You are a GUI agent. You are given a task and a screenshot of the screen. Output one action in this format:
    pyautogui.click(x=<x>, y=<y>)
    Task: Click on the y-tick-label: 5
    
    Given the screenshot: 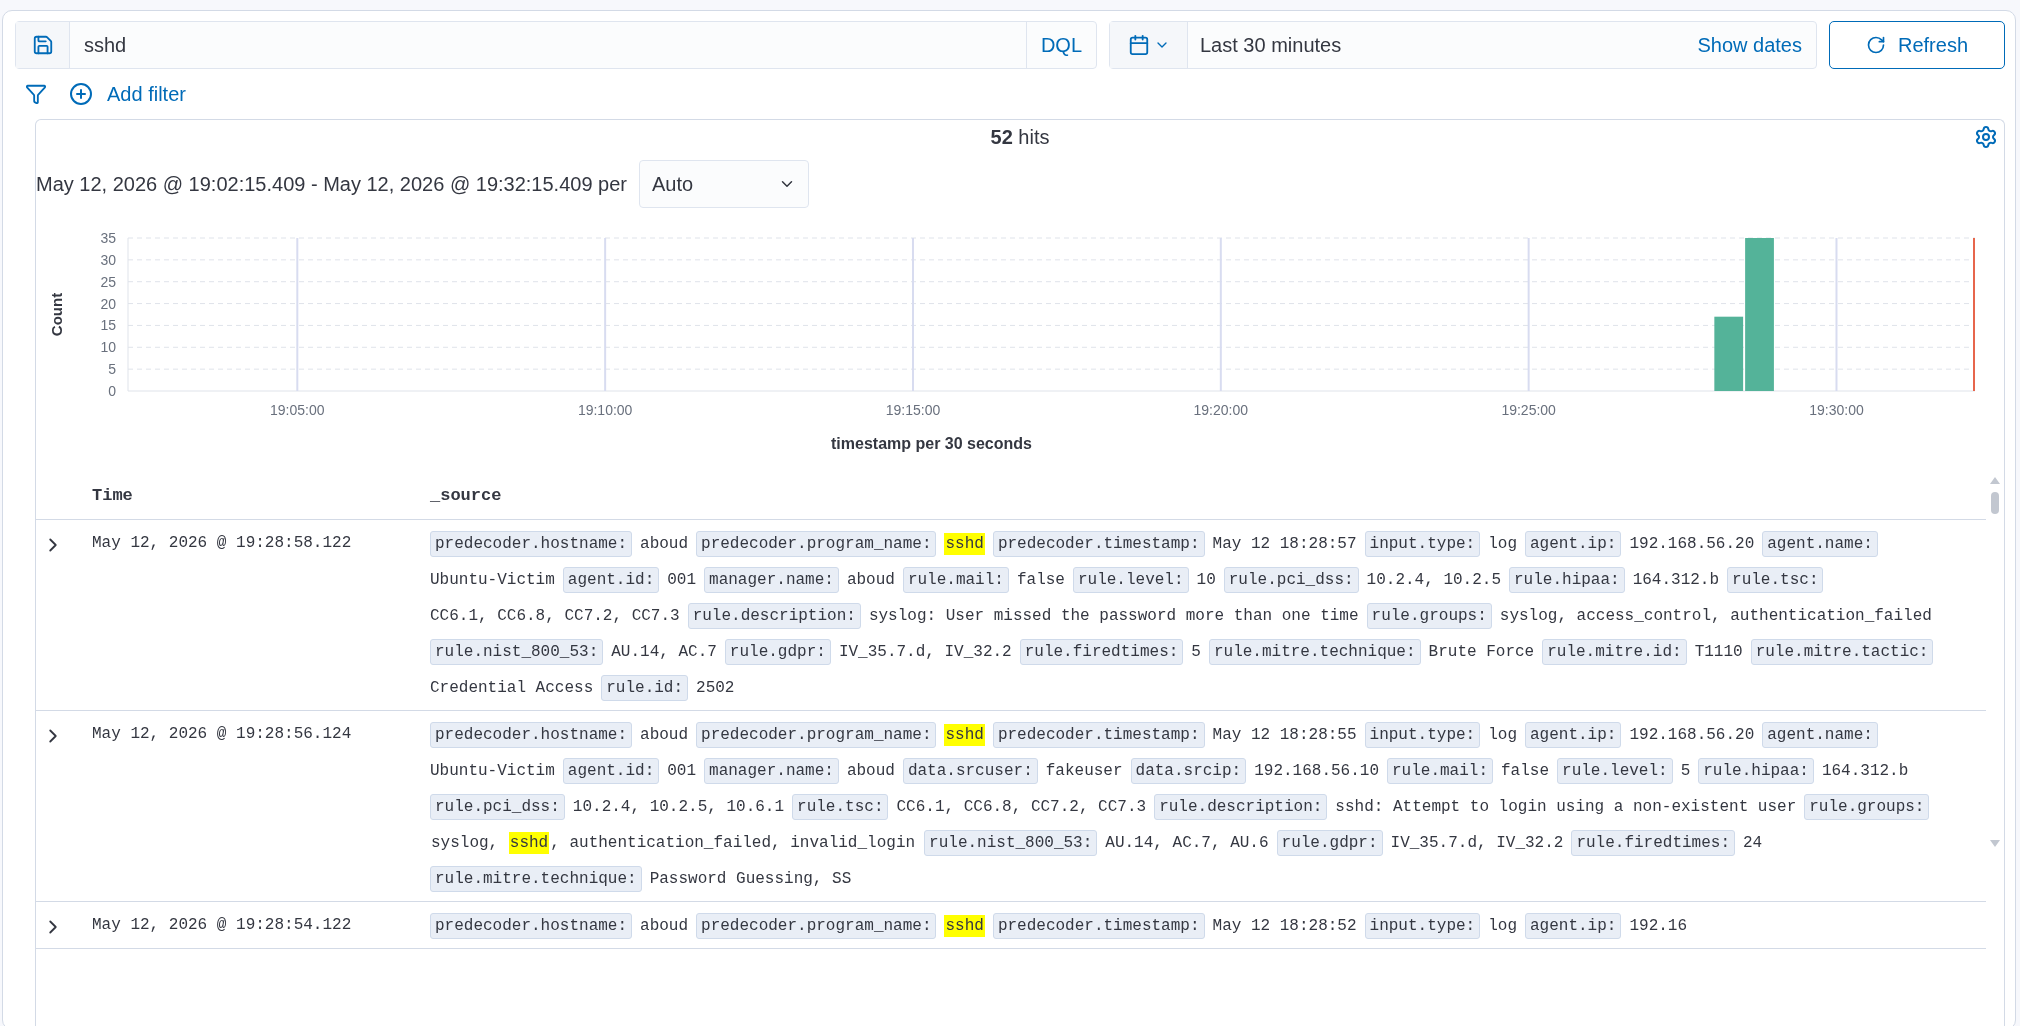 What is the action you would take?
    pyautogui.click(x=112, y=369)
    